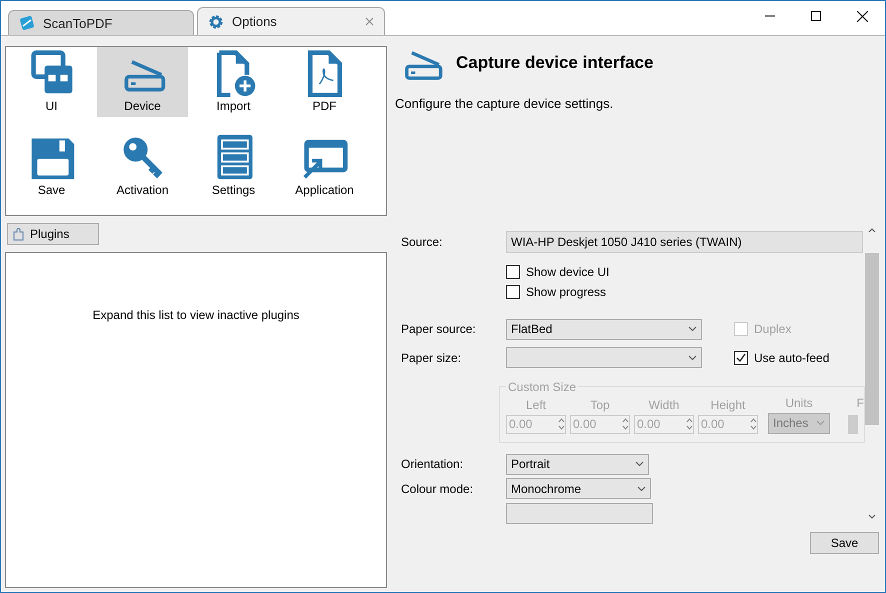 Image resolution: width=886 pixels, height=593 pixels. Describe the element at coordinates (578, 489) in the screenshot. I see `dropdown: Monochrome` at that location.